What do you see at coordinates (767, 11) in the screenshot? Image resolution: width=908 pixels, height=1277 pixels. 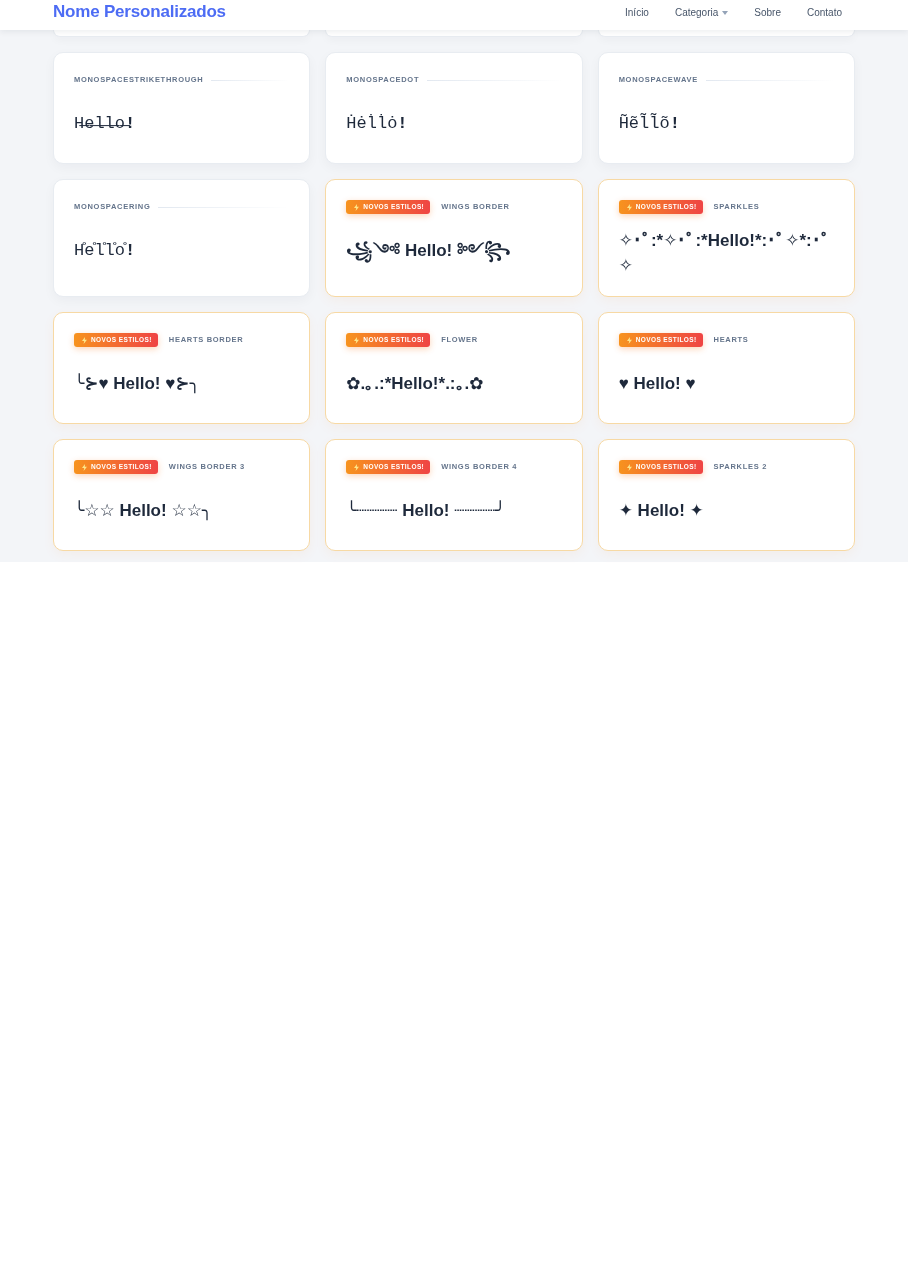 I see `nav-link: Sobre` at bounding box center [767, 11].